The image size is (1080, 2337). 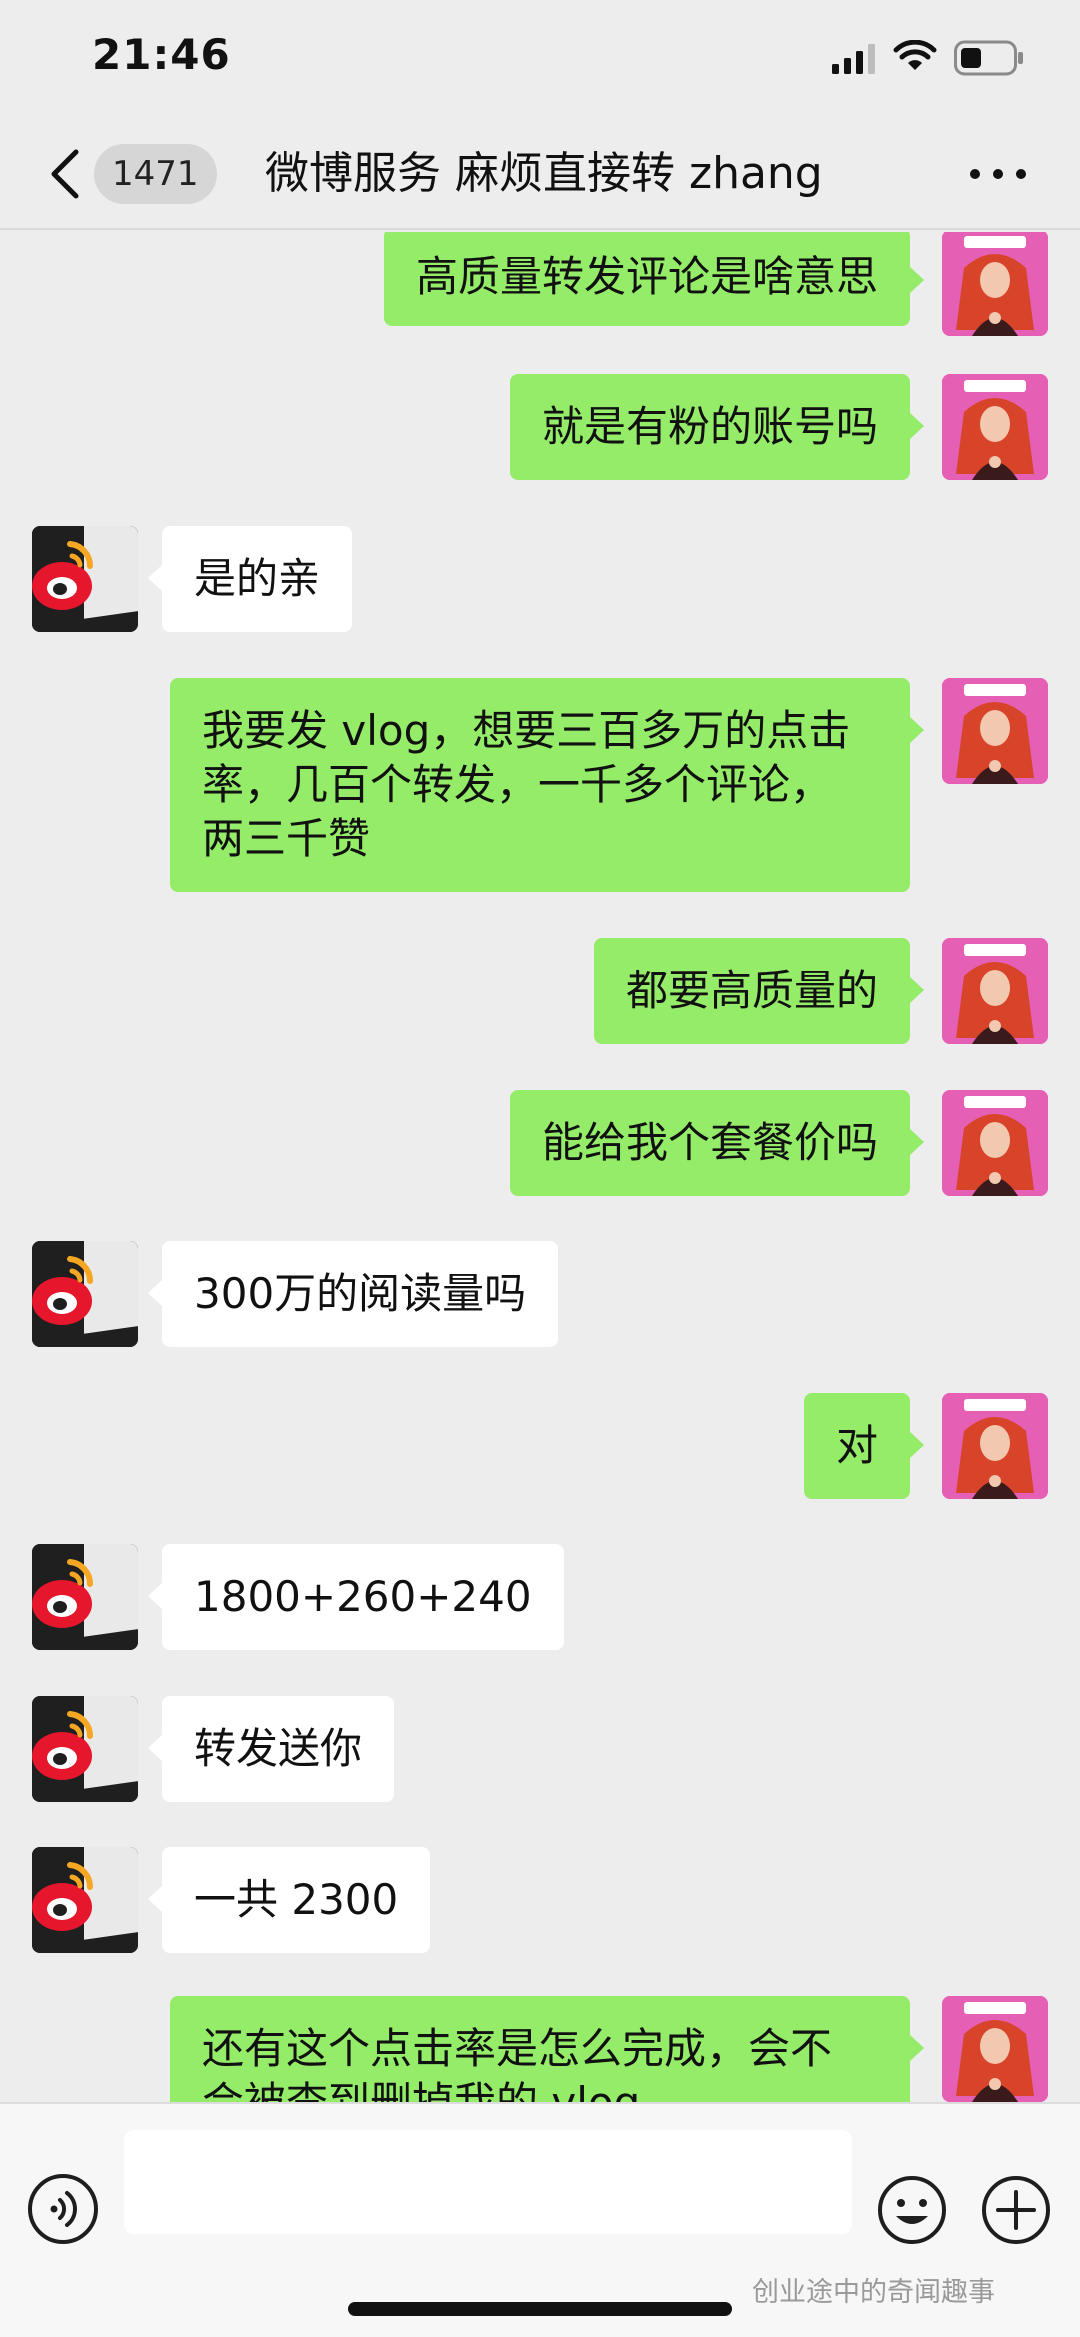 I want to click on message-bubble: 我要发 vlog，想要三百多万的点击 率，几百个转发，一千多个评论， 两三千赞, so click(x=547, y=785).